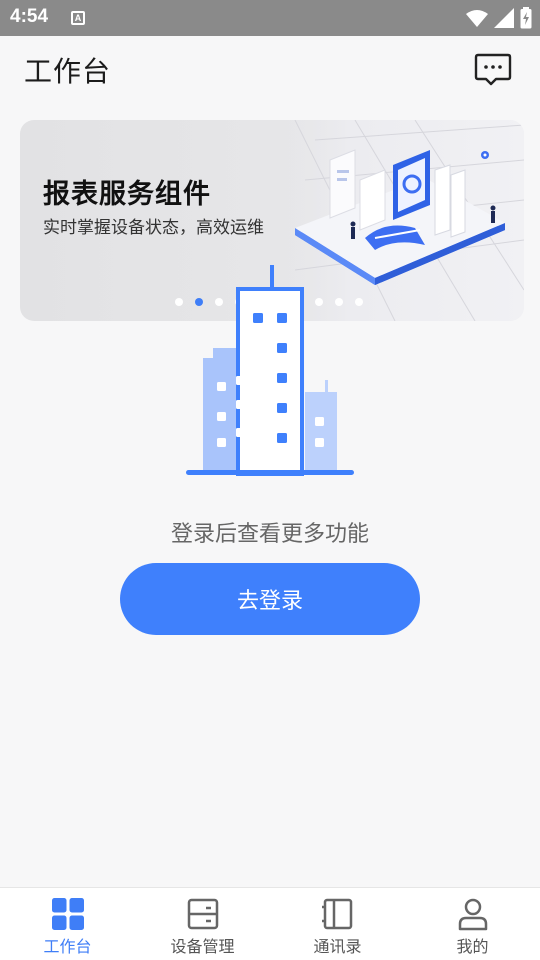  Describe the element at coordinates (336, 914) in the screenshot. I see `contacts-icon` at that location.